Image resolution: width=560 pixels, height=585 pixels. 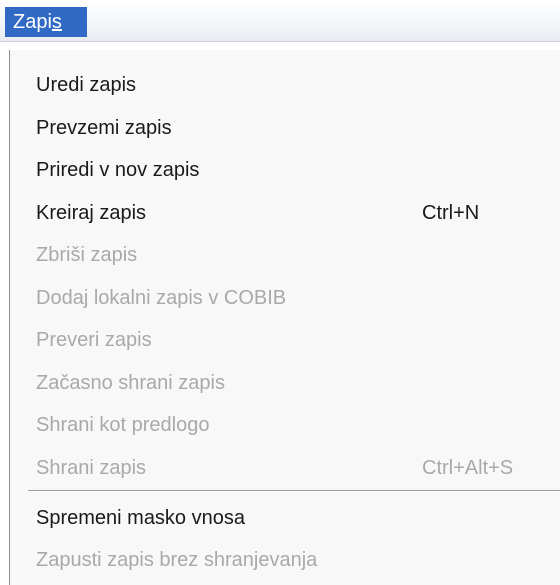 I want to click on menu-item-label: Uredi zapis, so click(x=86, y=85).